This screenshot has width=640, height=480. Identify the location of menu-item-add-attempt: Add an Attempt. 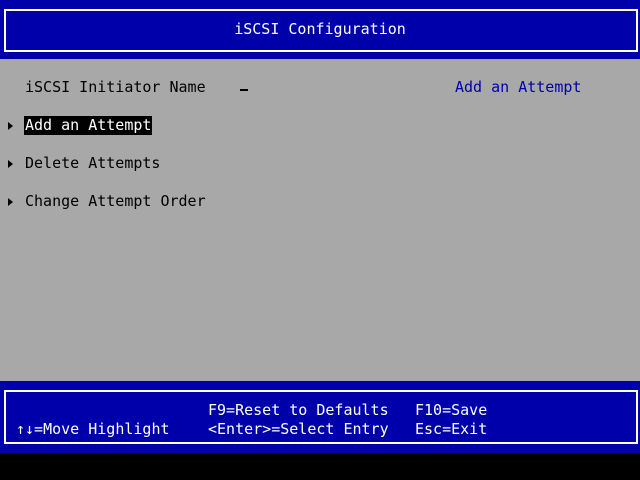
(88, 125).